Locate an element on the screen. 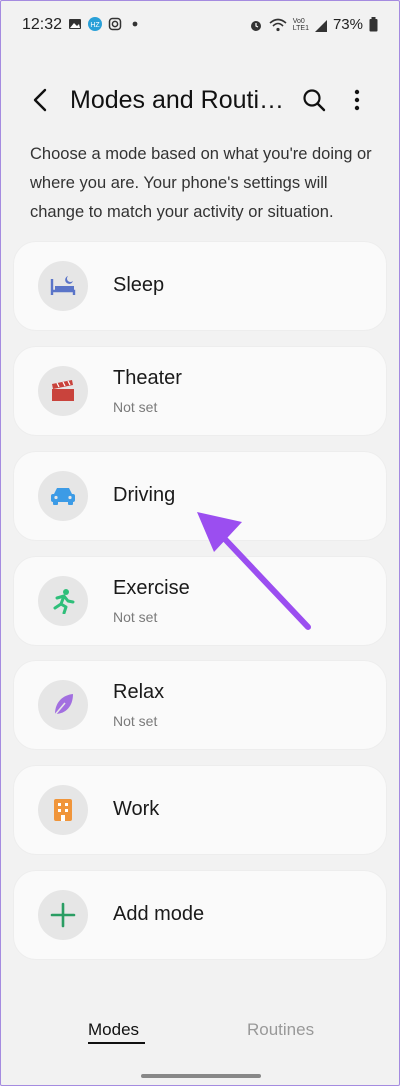  more-options-icon is located at coordinates (357, 100).